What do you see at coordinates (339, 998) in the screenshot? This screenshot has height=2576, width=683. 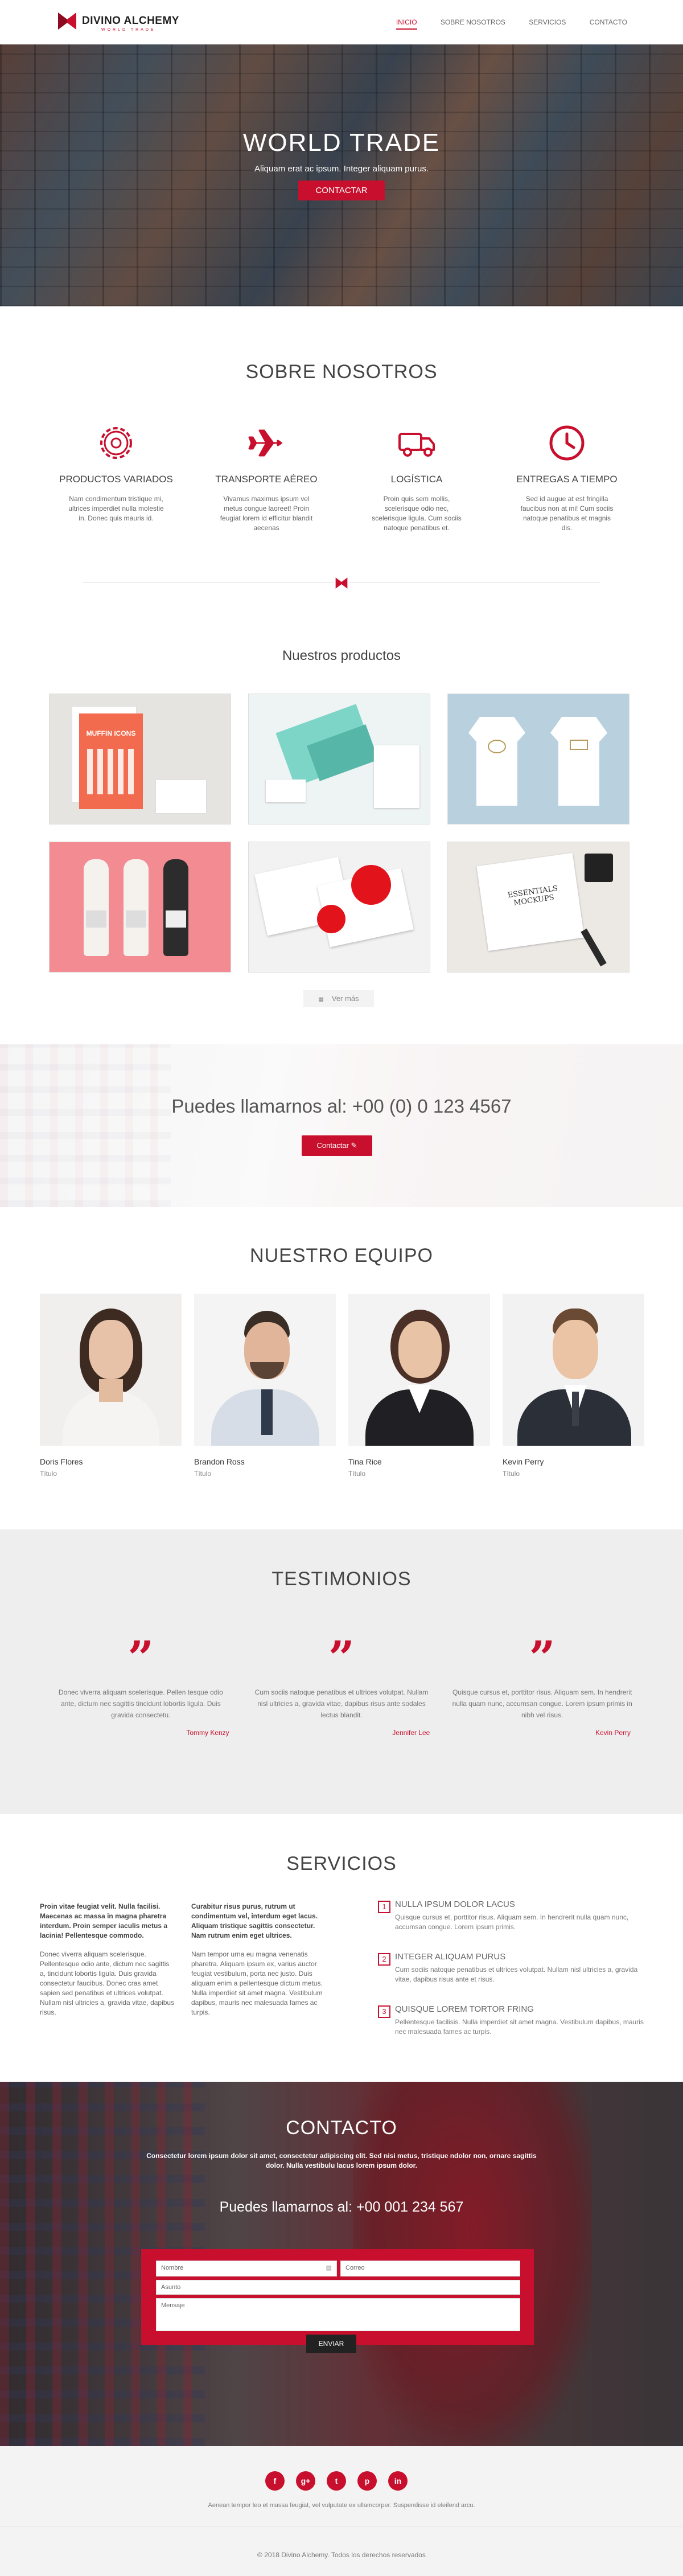 I see `see-more-button: ▦ Ver más` at bounding box center [339, 998].